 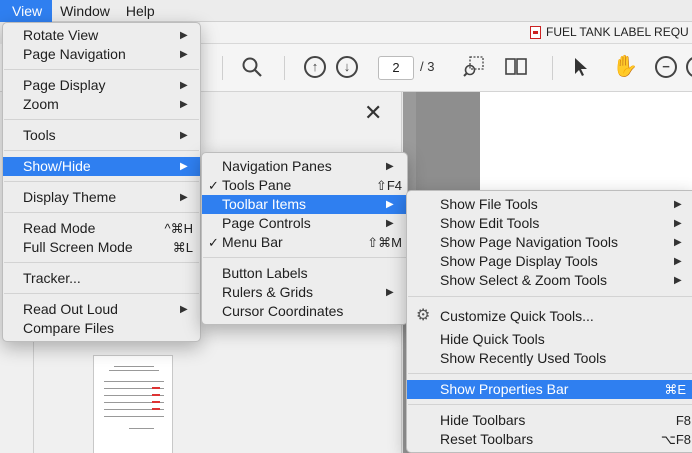 I want to click on menu-item-show-recently-used-tools: Show Recently Used Tools, so click(x=549, y=358).